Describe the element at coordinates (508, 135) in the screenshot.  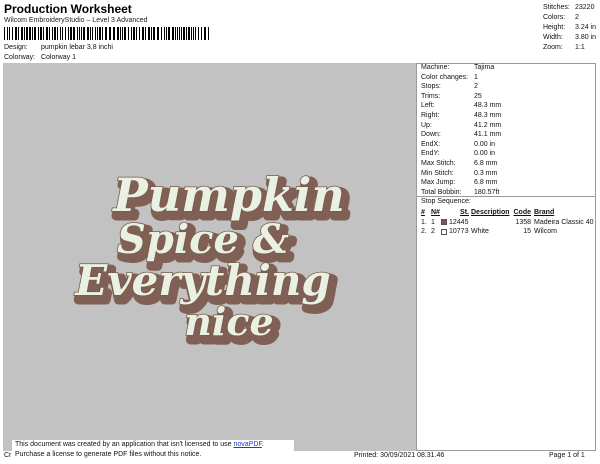
I see `machine-info-row: Down: 41.1 mm` at that location.